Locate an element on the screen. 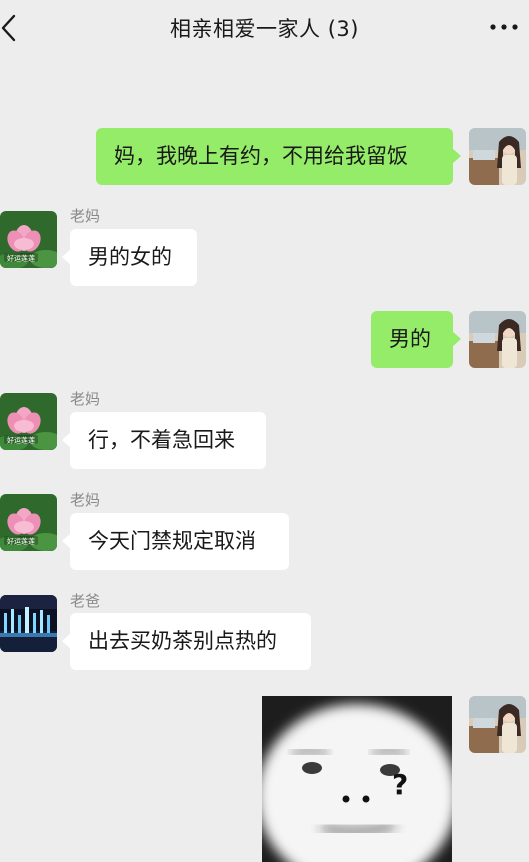 The height and width of the screenshot is (862, 529). message-bubble-incoming: 行，不着急回来 is located at coordinates (164, 440).